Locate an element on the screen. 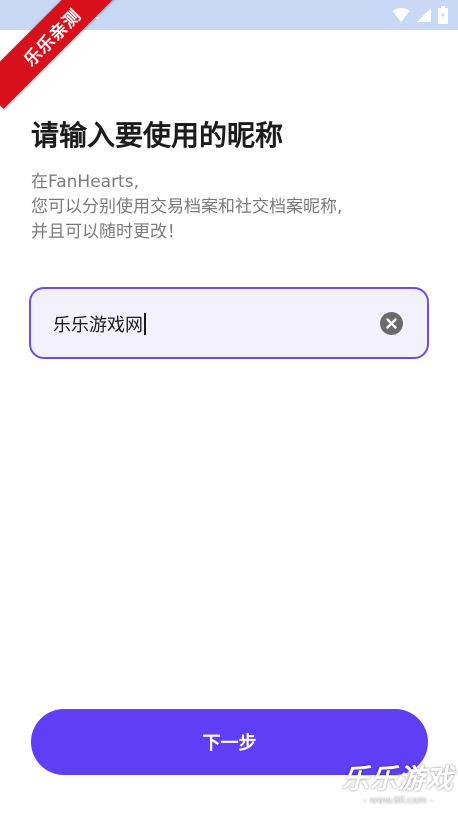 The height and width of the screenshot is (814, 458). next-button-label: 下一步 is located at coordinates (229, 743).